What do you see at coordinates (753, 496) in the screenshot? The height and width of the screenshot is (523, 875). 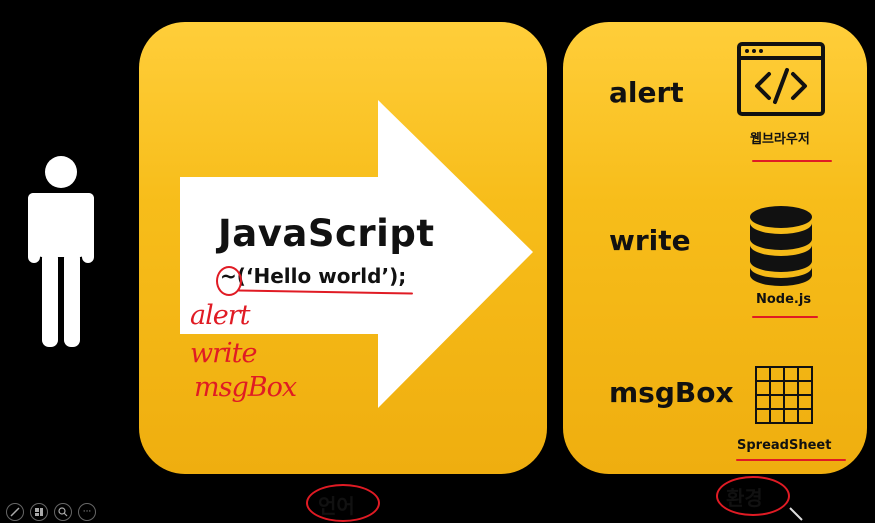 I see `environment-circle-annotation` at bounding box center [753, 496].